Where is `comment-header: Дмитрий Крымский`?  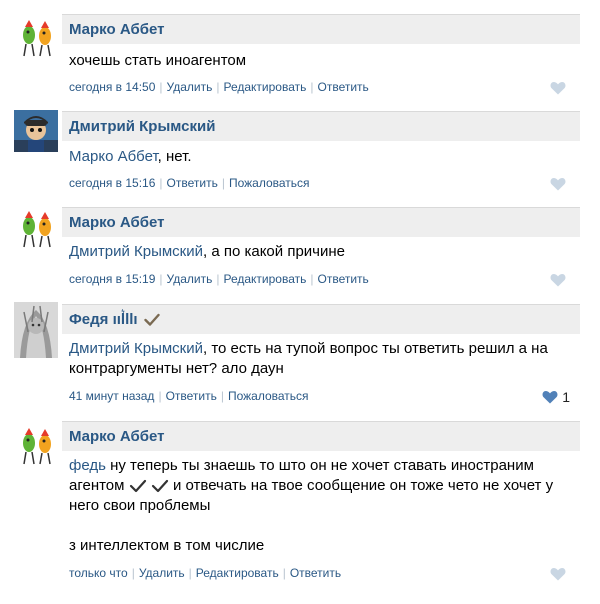
comment-header: Дмитрий Крымский is located at coordinates (321, 126).